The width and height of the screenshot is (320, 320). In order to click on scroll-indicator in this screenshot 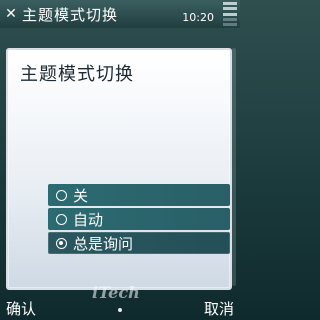, I will do `click(234, 167)`.